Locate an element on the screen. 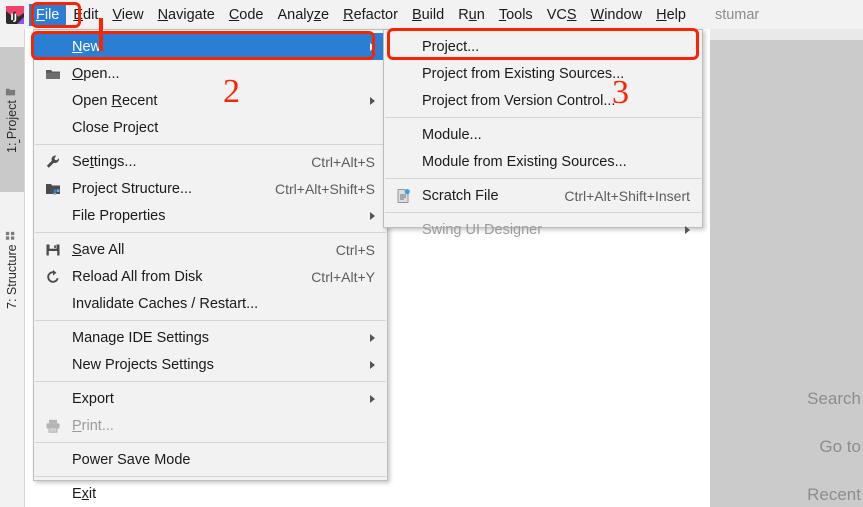 The height and width of the screenshot is (507, 863). menu-item-swing-ui-designer: Swing UI Designer is located at coordinates (543, 229).